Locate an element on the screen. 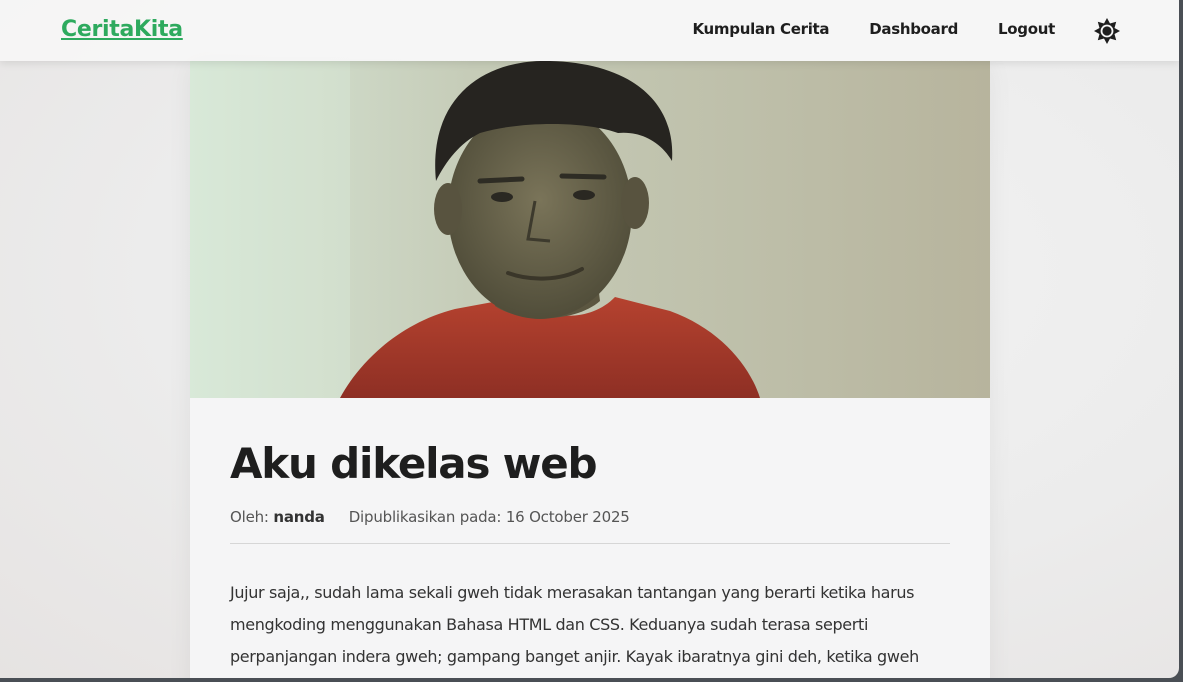 The height and width of the screenshot is (682, 1183). nav-dashboard: Dashboard is located at coordinates (913, 29).